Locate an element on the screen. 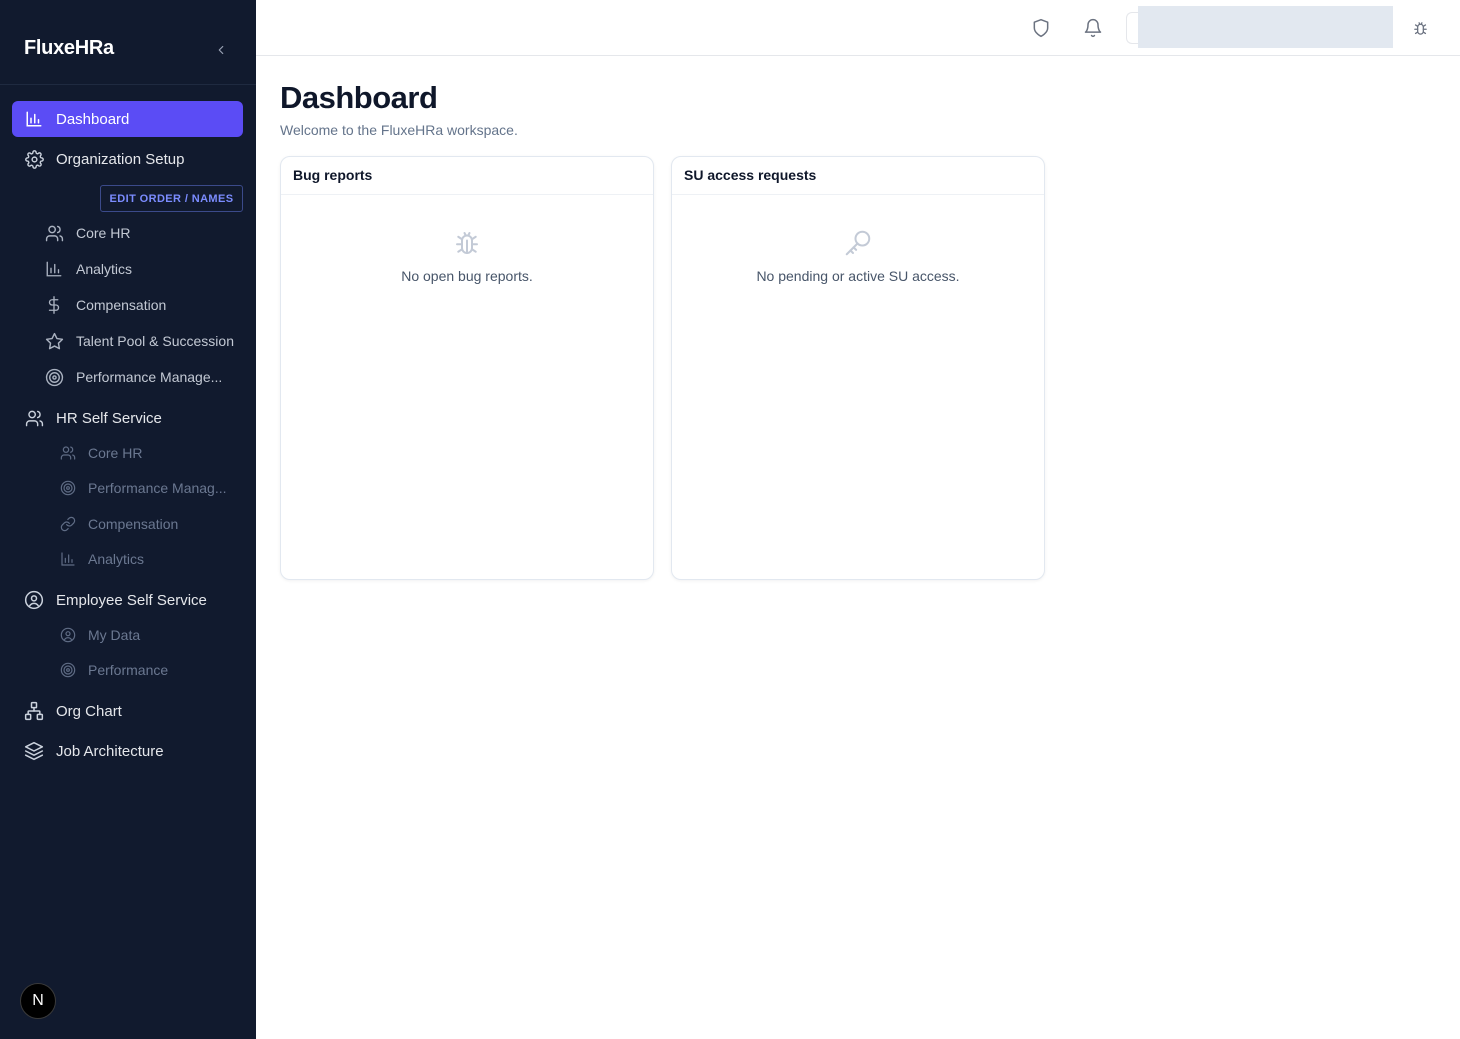 The width and height of the screenshot is (1460, 1039). link-icon is located at coordinates (68, 524).